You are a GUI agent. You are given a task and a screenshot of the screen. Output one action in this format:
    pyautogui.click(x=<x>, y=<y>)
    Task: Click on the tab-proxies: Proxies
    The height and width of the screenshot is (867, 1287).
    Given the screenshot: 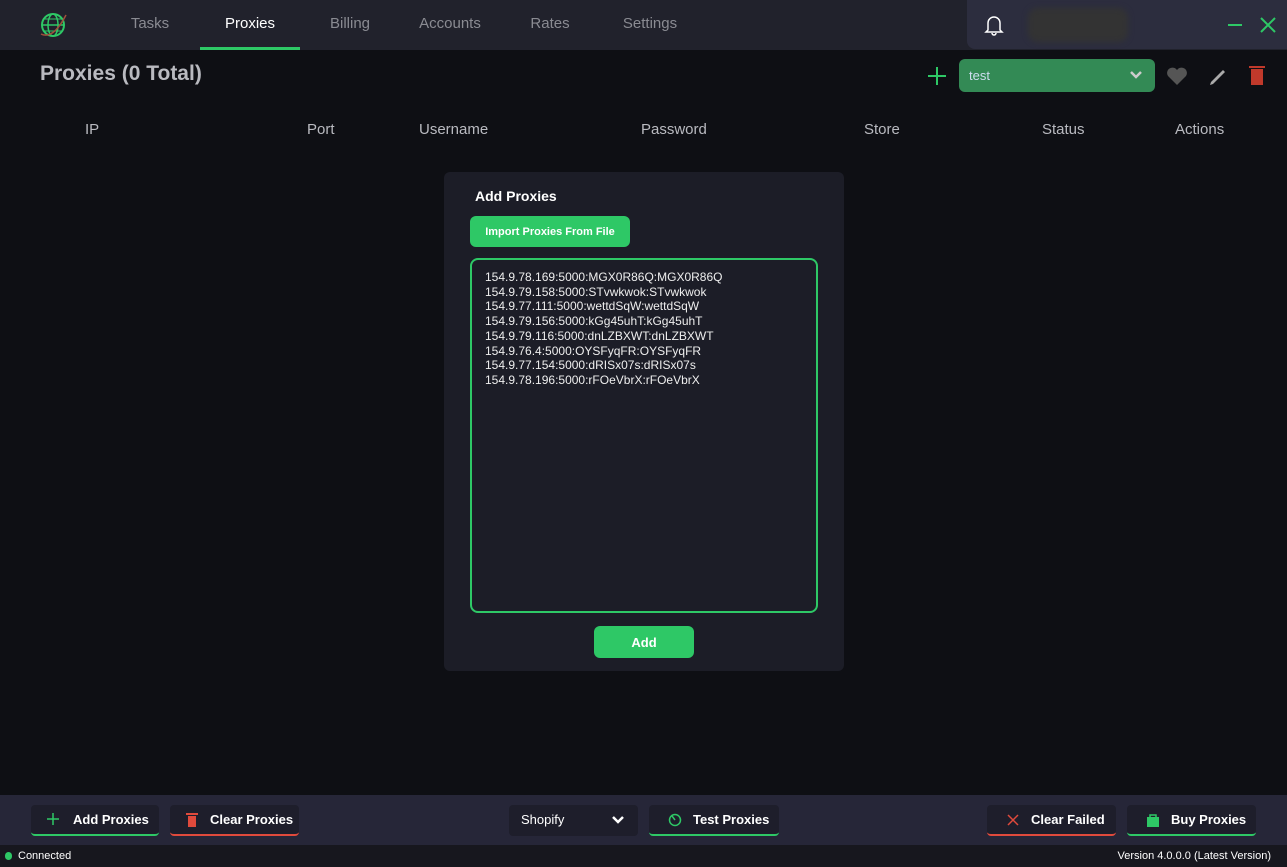 What is the action you would take?
    pyautogui.click(x=250, y=25)
    